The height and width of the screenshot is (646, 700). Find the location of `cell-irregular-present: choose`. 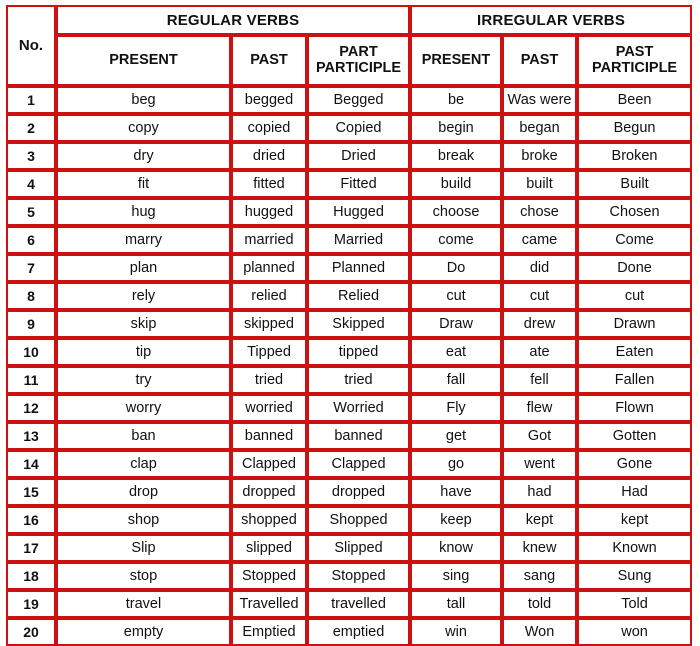

cell-irregular-present: choose is located at coordinates (456, 212).